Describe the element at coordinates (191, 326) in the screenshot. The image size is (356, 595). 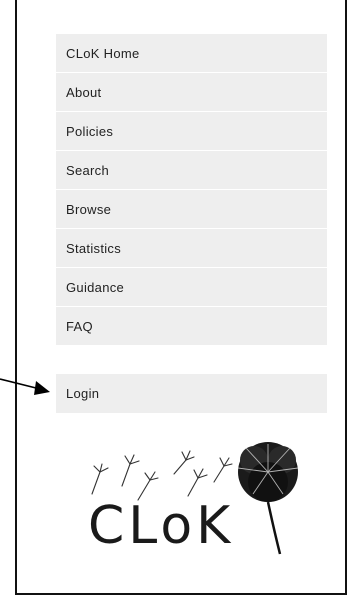
I see `nav-item-faq: FAQ` at that location.